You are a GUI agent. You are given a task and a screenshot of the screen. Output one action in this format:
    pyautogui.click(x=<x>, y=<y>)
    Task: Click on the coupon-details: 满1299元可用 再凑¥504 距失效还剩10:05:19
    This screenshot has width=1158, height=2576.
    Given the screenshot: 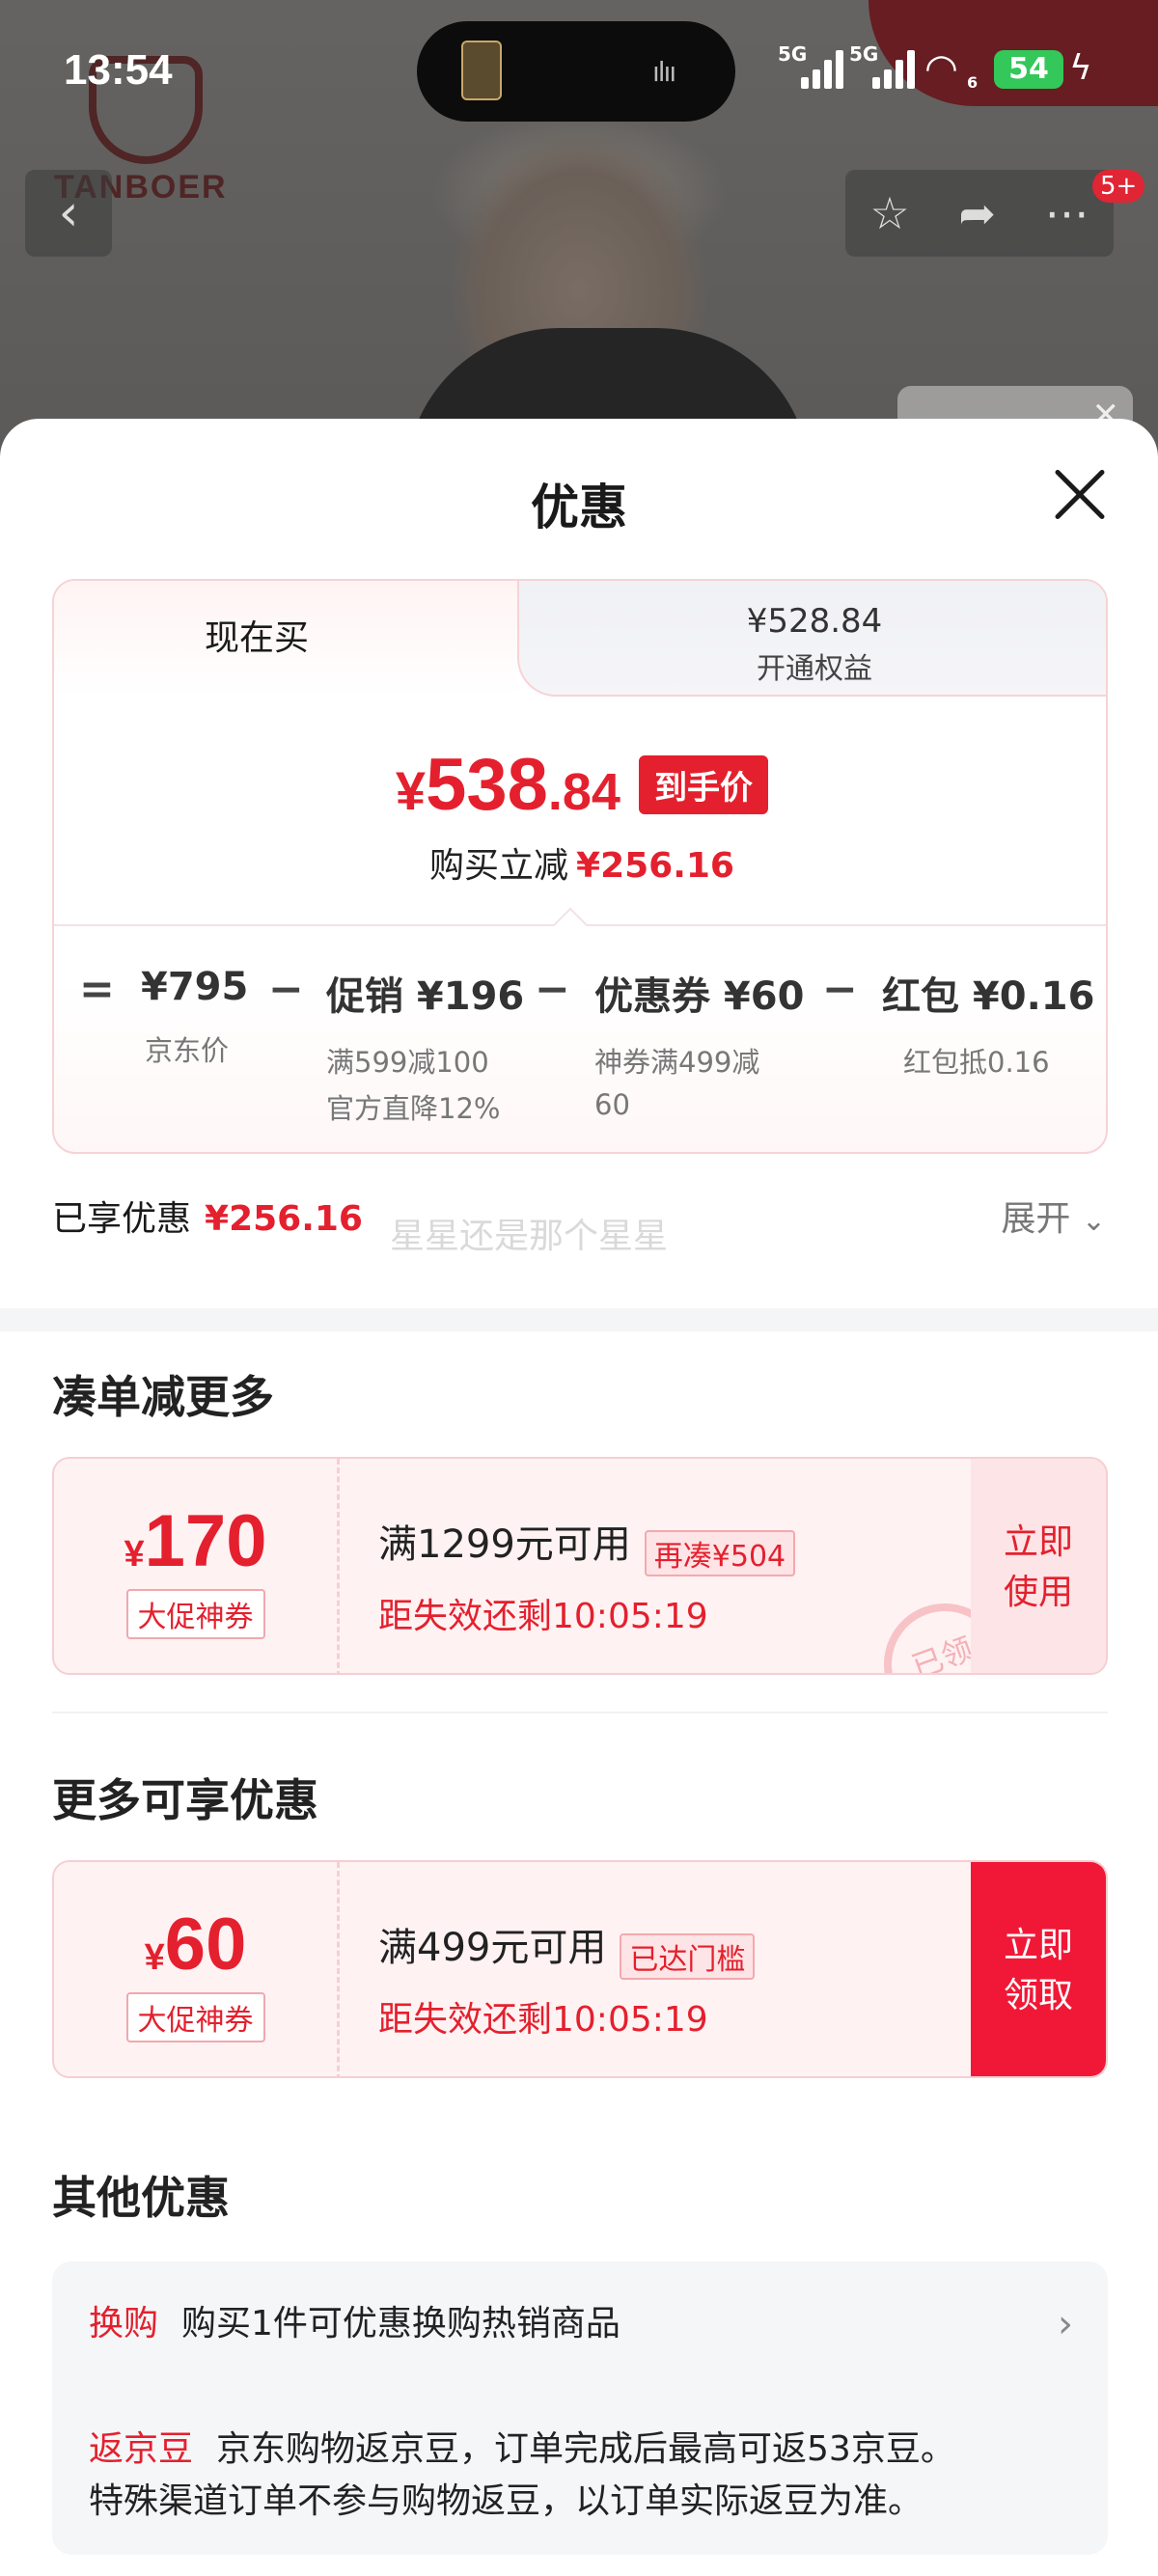 What is the action you would take?
    pyautogui.click(x=587, y=1576)
    